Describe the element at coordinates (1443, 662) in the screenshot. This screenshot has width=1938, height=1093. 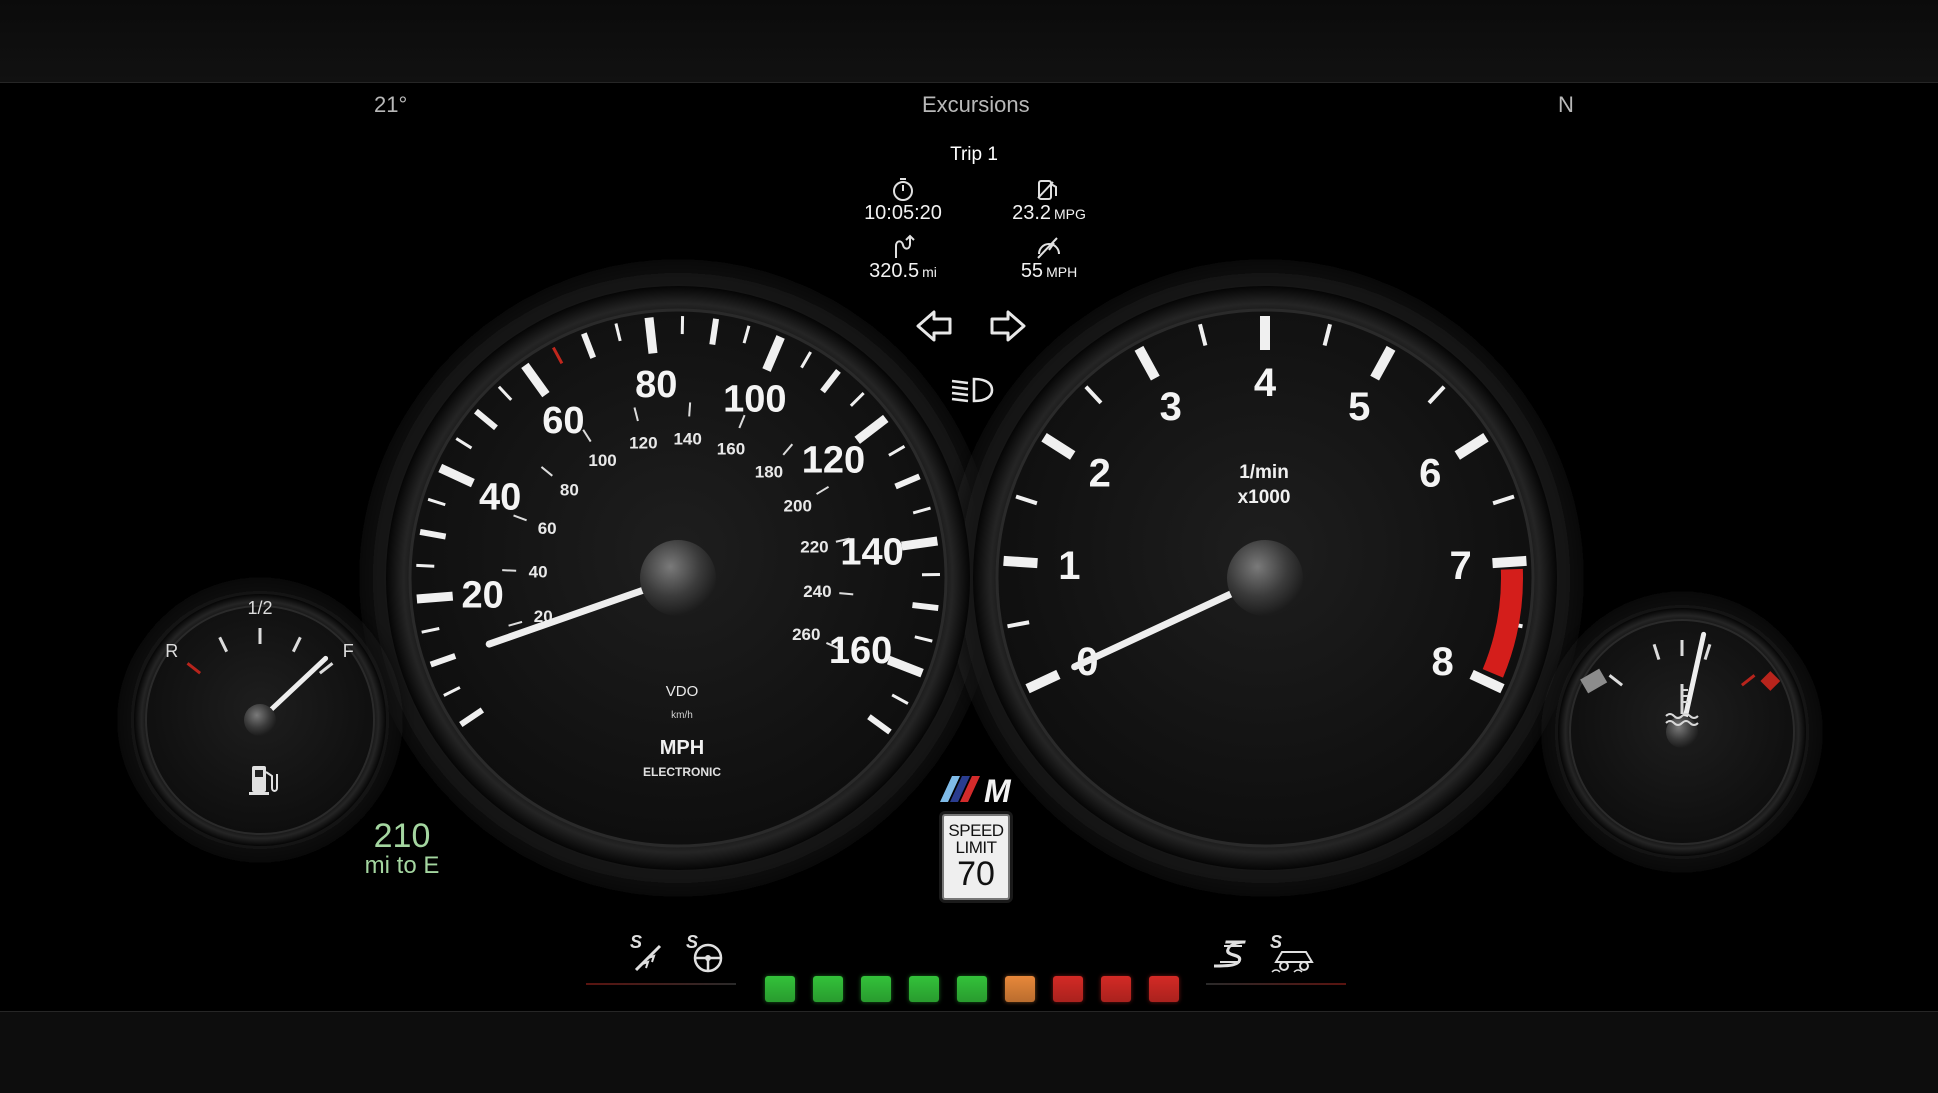
I see `tachometer-label: 8` at that location.